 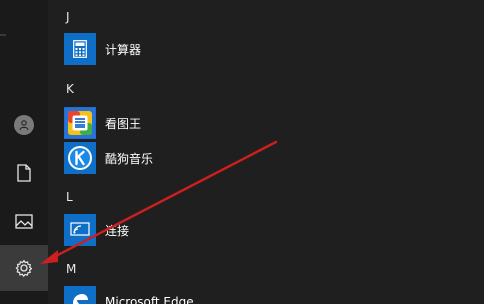 I want to click on start-menu-rail, so click(x=24, y=152).